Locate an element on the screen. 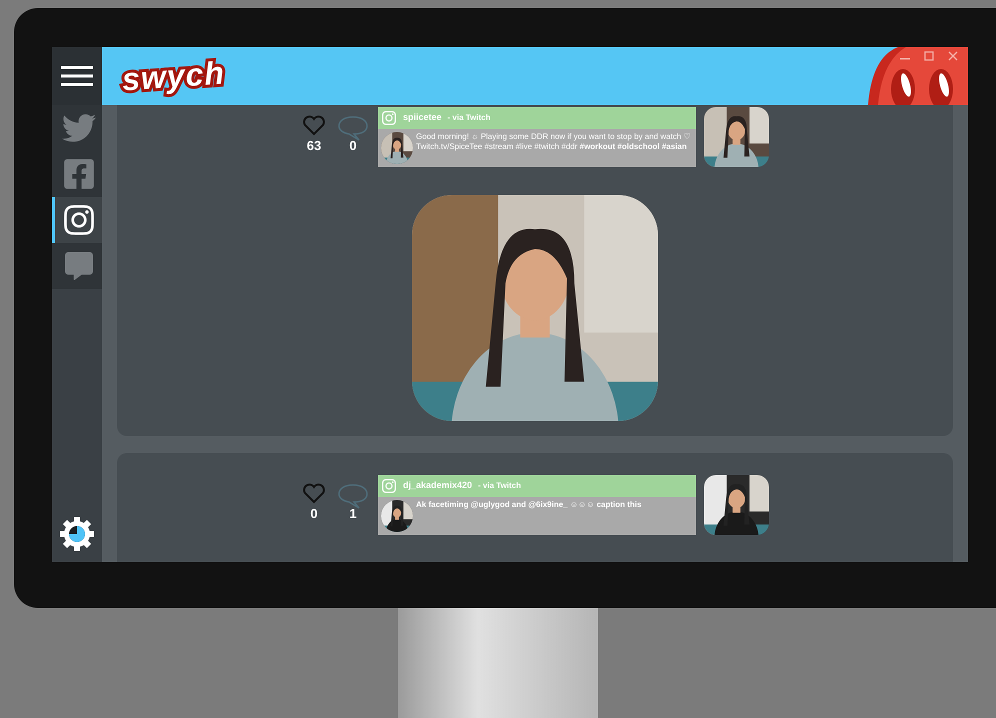  username: spiicetee is located at coordinates (422, 118).